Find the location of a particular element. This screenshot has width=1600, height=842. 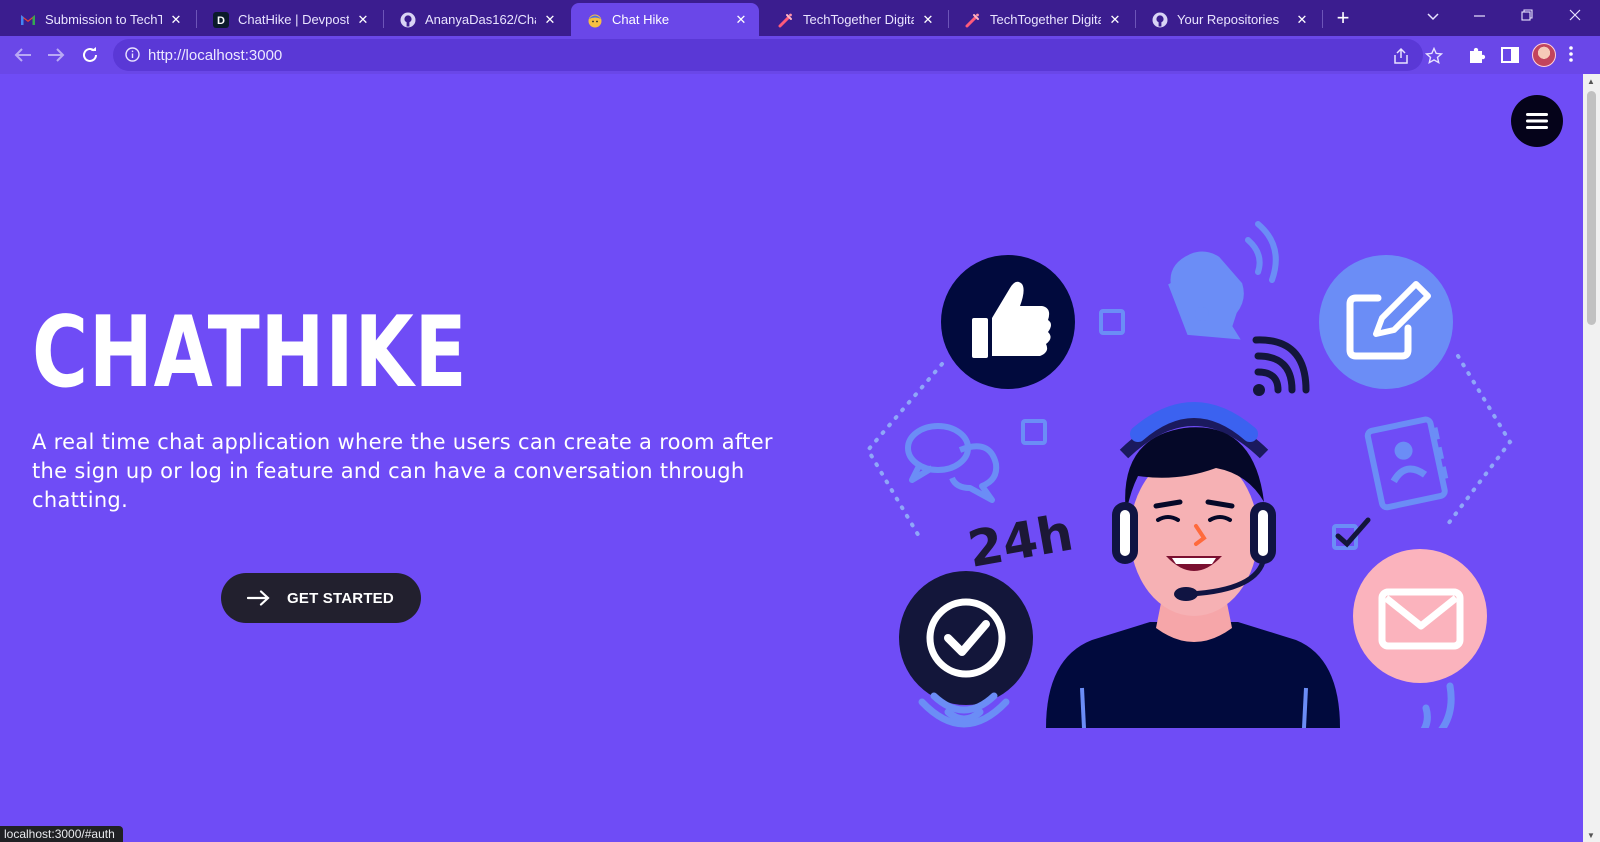

browser-toolbar: http://localhost:3000 is located at coordinates (800, 55).